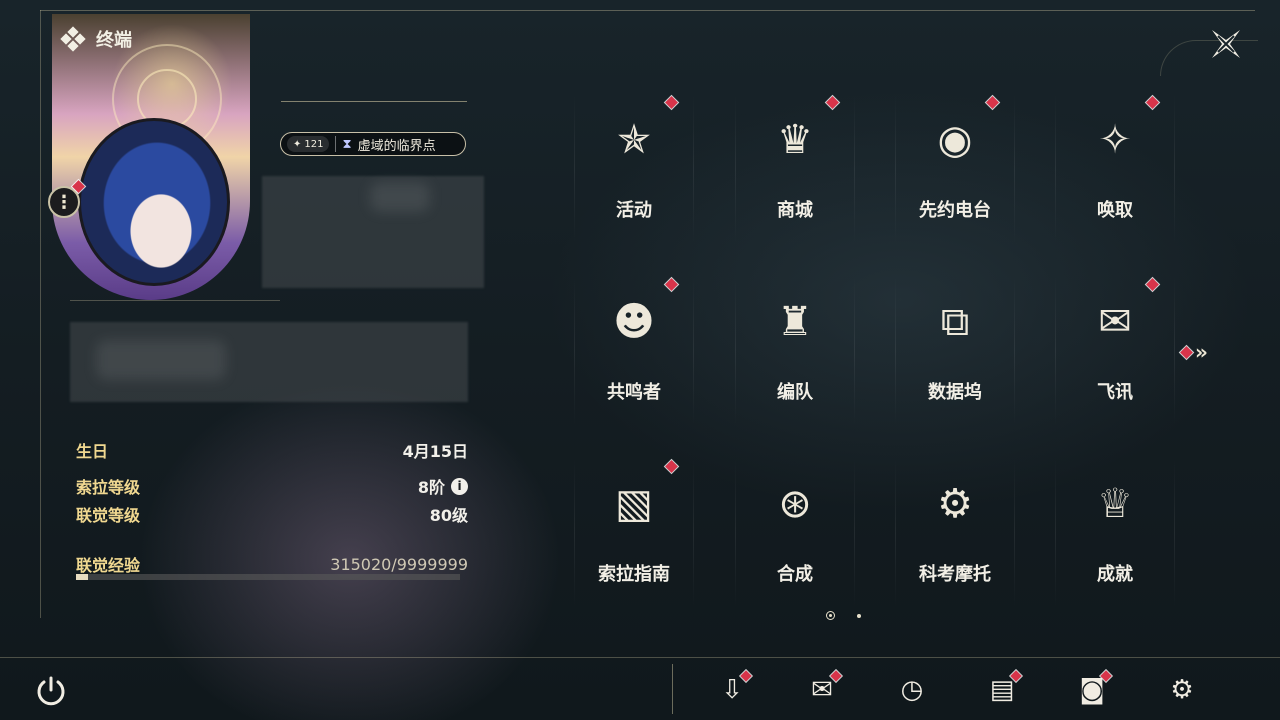  What do you see at coordinates (1115, 210) in the screenshot?
I see `menu-label: 唤取` at bounding box center [1115, 210].